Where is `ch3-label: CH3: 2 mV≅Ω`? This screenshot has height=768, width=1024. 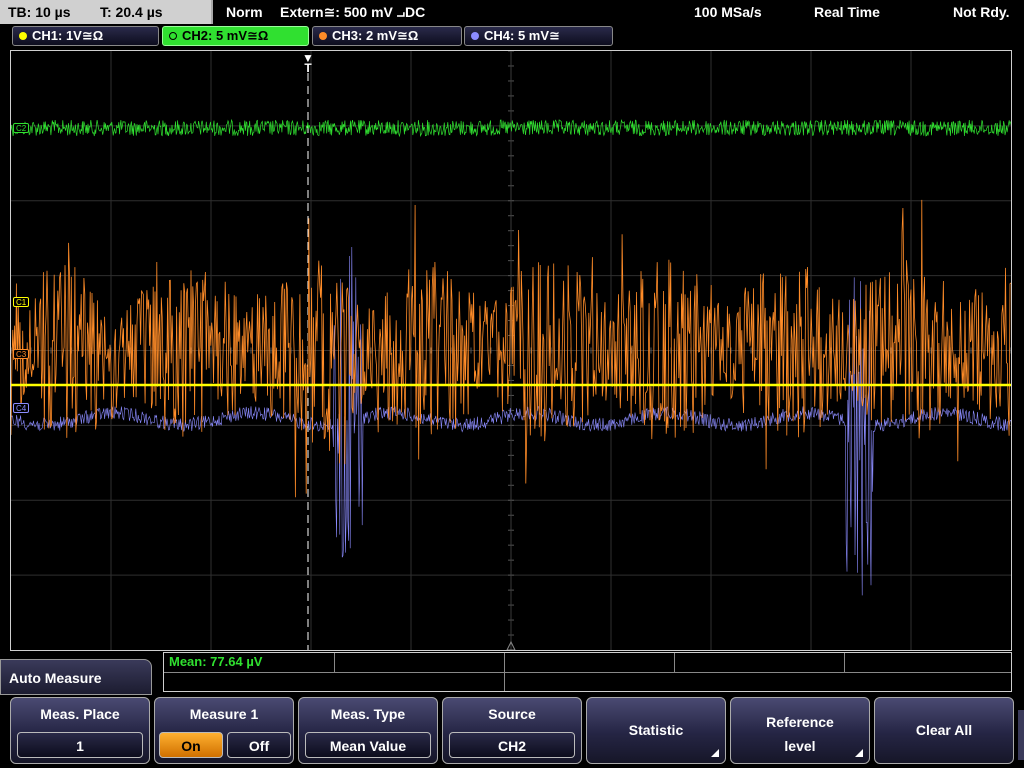
ch3-label: CH3: 2 mV≅Ω is located at coordinates (375, 35).